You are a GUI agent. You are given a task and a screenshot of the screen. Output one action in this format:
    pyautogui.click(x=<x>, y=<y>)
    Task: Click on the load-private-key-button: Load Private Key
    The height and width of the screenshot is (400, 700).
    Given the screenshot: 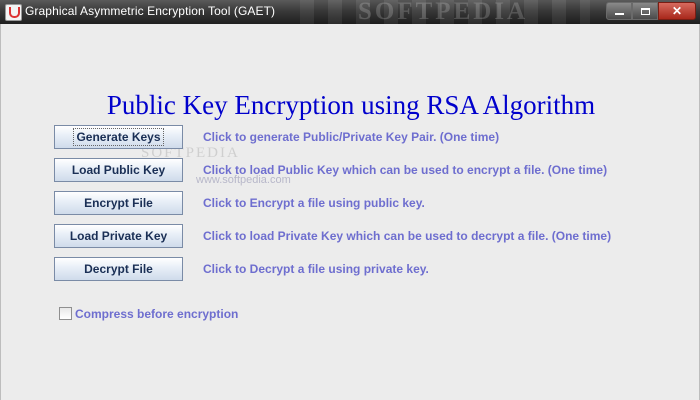 What is the action you would take?
    pyautogui.click(x=118, y=236)
    